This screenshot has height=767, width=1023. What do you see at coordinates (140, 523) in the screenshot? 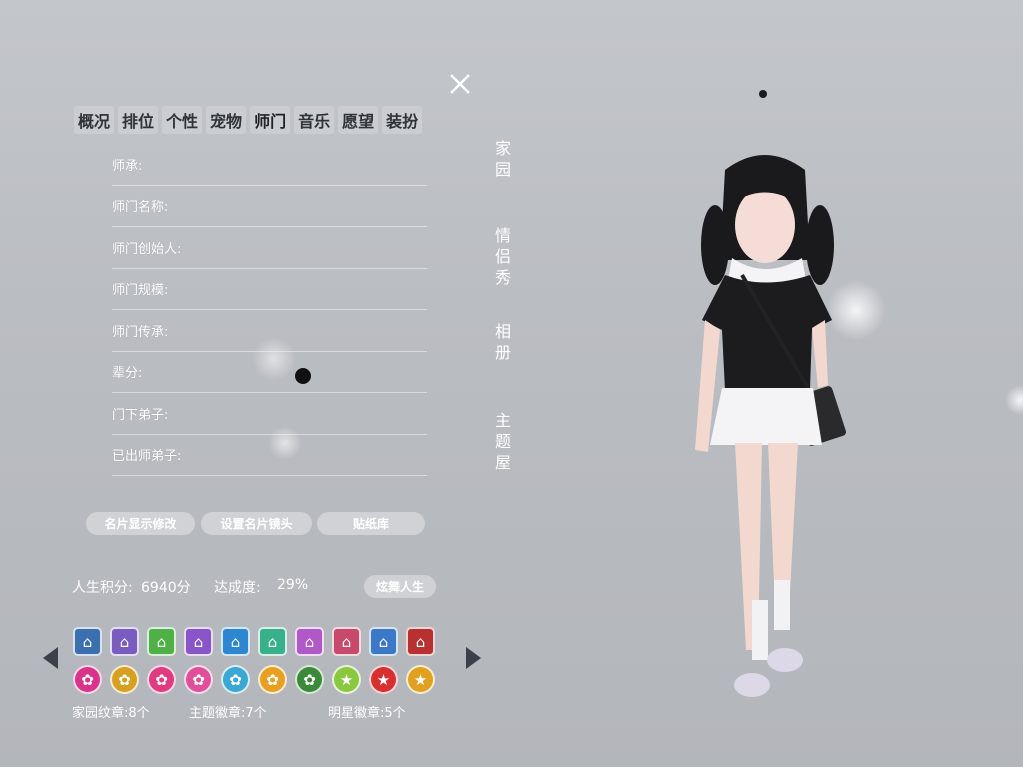
I see `card-display-edit-button: 名片显示修改` at bounding box center [140, 523].